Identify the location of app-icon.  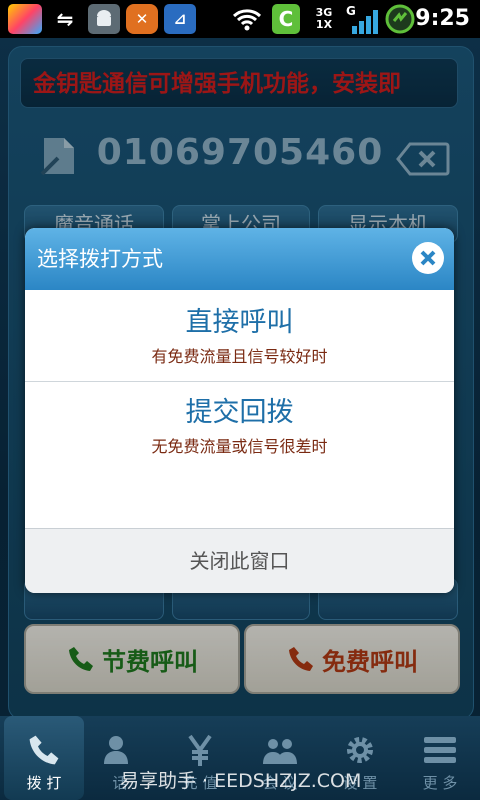
(25, 19).